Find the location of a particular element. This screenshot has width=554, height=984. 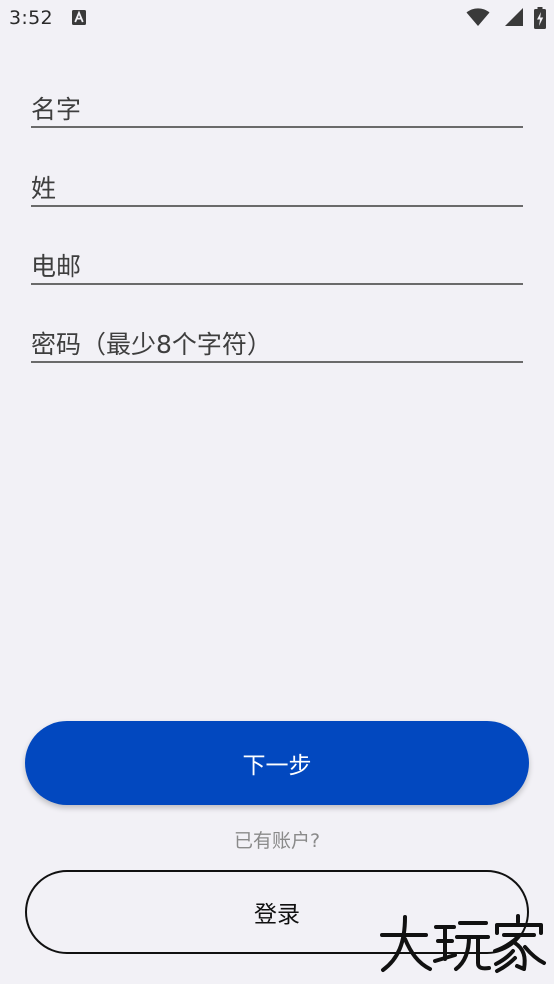

email-underline is located at coordinates (277, 284).